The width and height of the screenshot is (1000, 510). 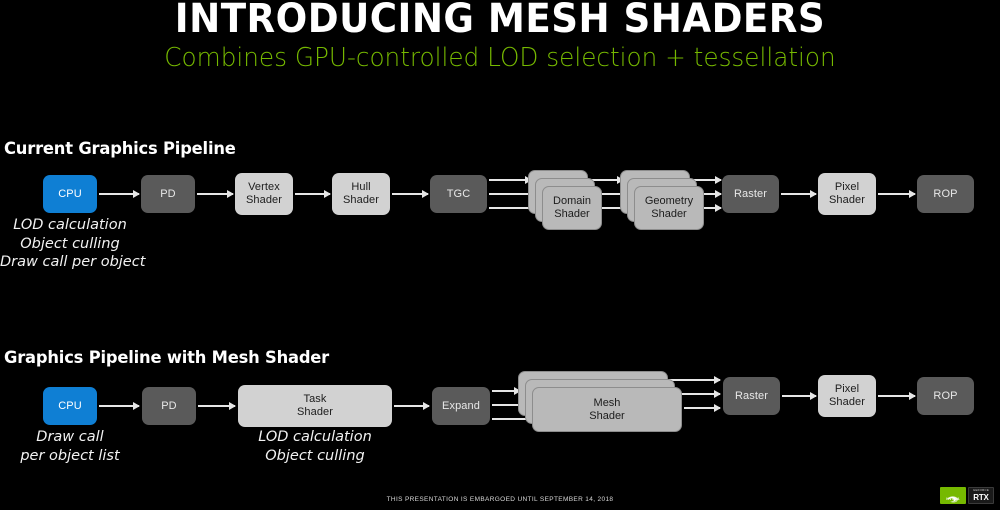 I want to click on arrow-pd-to-task, so click(x=217, y=406).